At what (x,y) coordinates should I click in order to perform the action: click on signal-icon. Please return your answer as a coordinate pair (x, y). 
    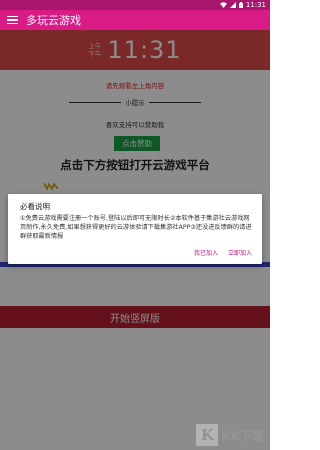
    Looking at the image, I should click on (232, 5).